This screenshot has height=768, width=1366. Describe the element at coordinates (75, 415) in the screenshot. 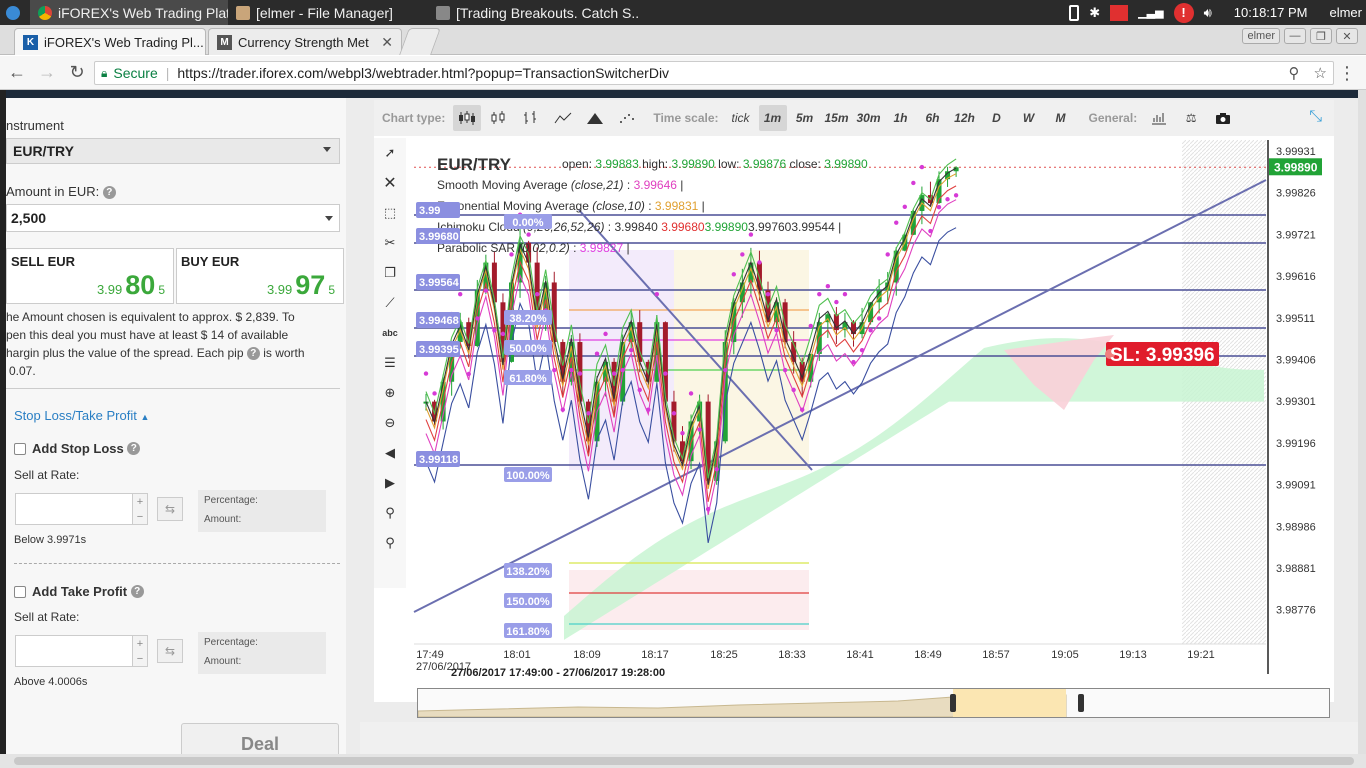

I see `sltp-title: Stop Loss/Take Profit` at that location.